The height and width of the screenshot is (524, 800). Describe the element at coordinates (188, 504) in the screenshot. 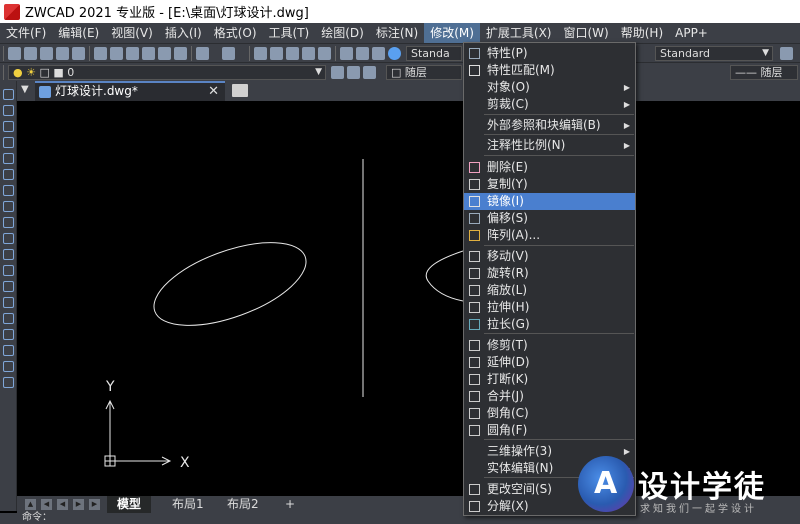

I see `layout-tab-1: 布局1` at that location.